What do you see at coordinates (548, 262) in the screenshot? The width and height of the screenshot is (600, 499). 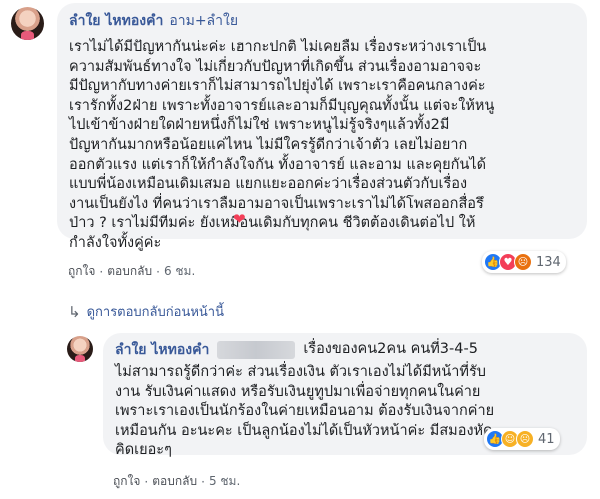 I see `reaction-count: 134` at bounding box center [548, 262].